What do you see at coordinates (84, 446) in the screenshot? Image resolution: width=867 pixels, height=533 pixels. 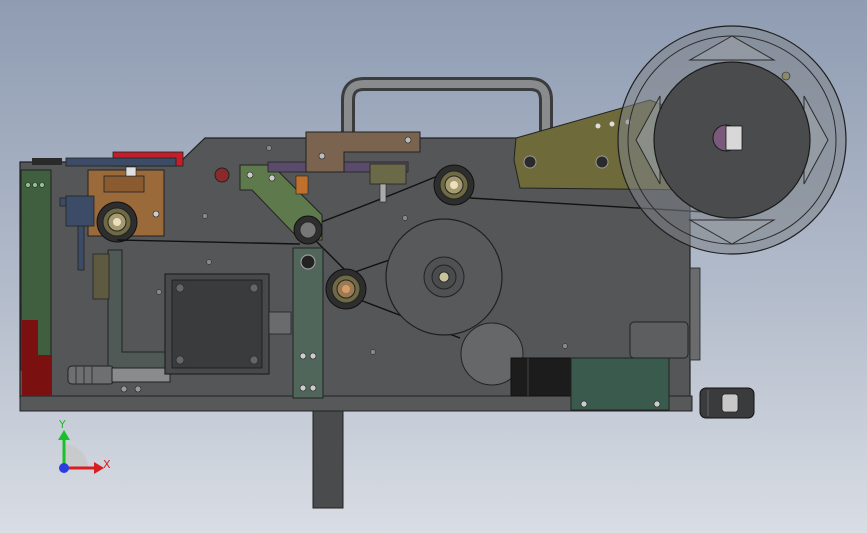 I see `coordinate-triad: Y X` at bounding box center [84, 446].